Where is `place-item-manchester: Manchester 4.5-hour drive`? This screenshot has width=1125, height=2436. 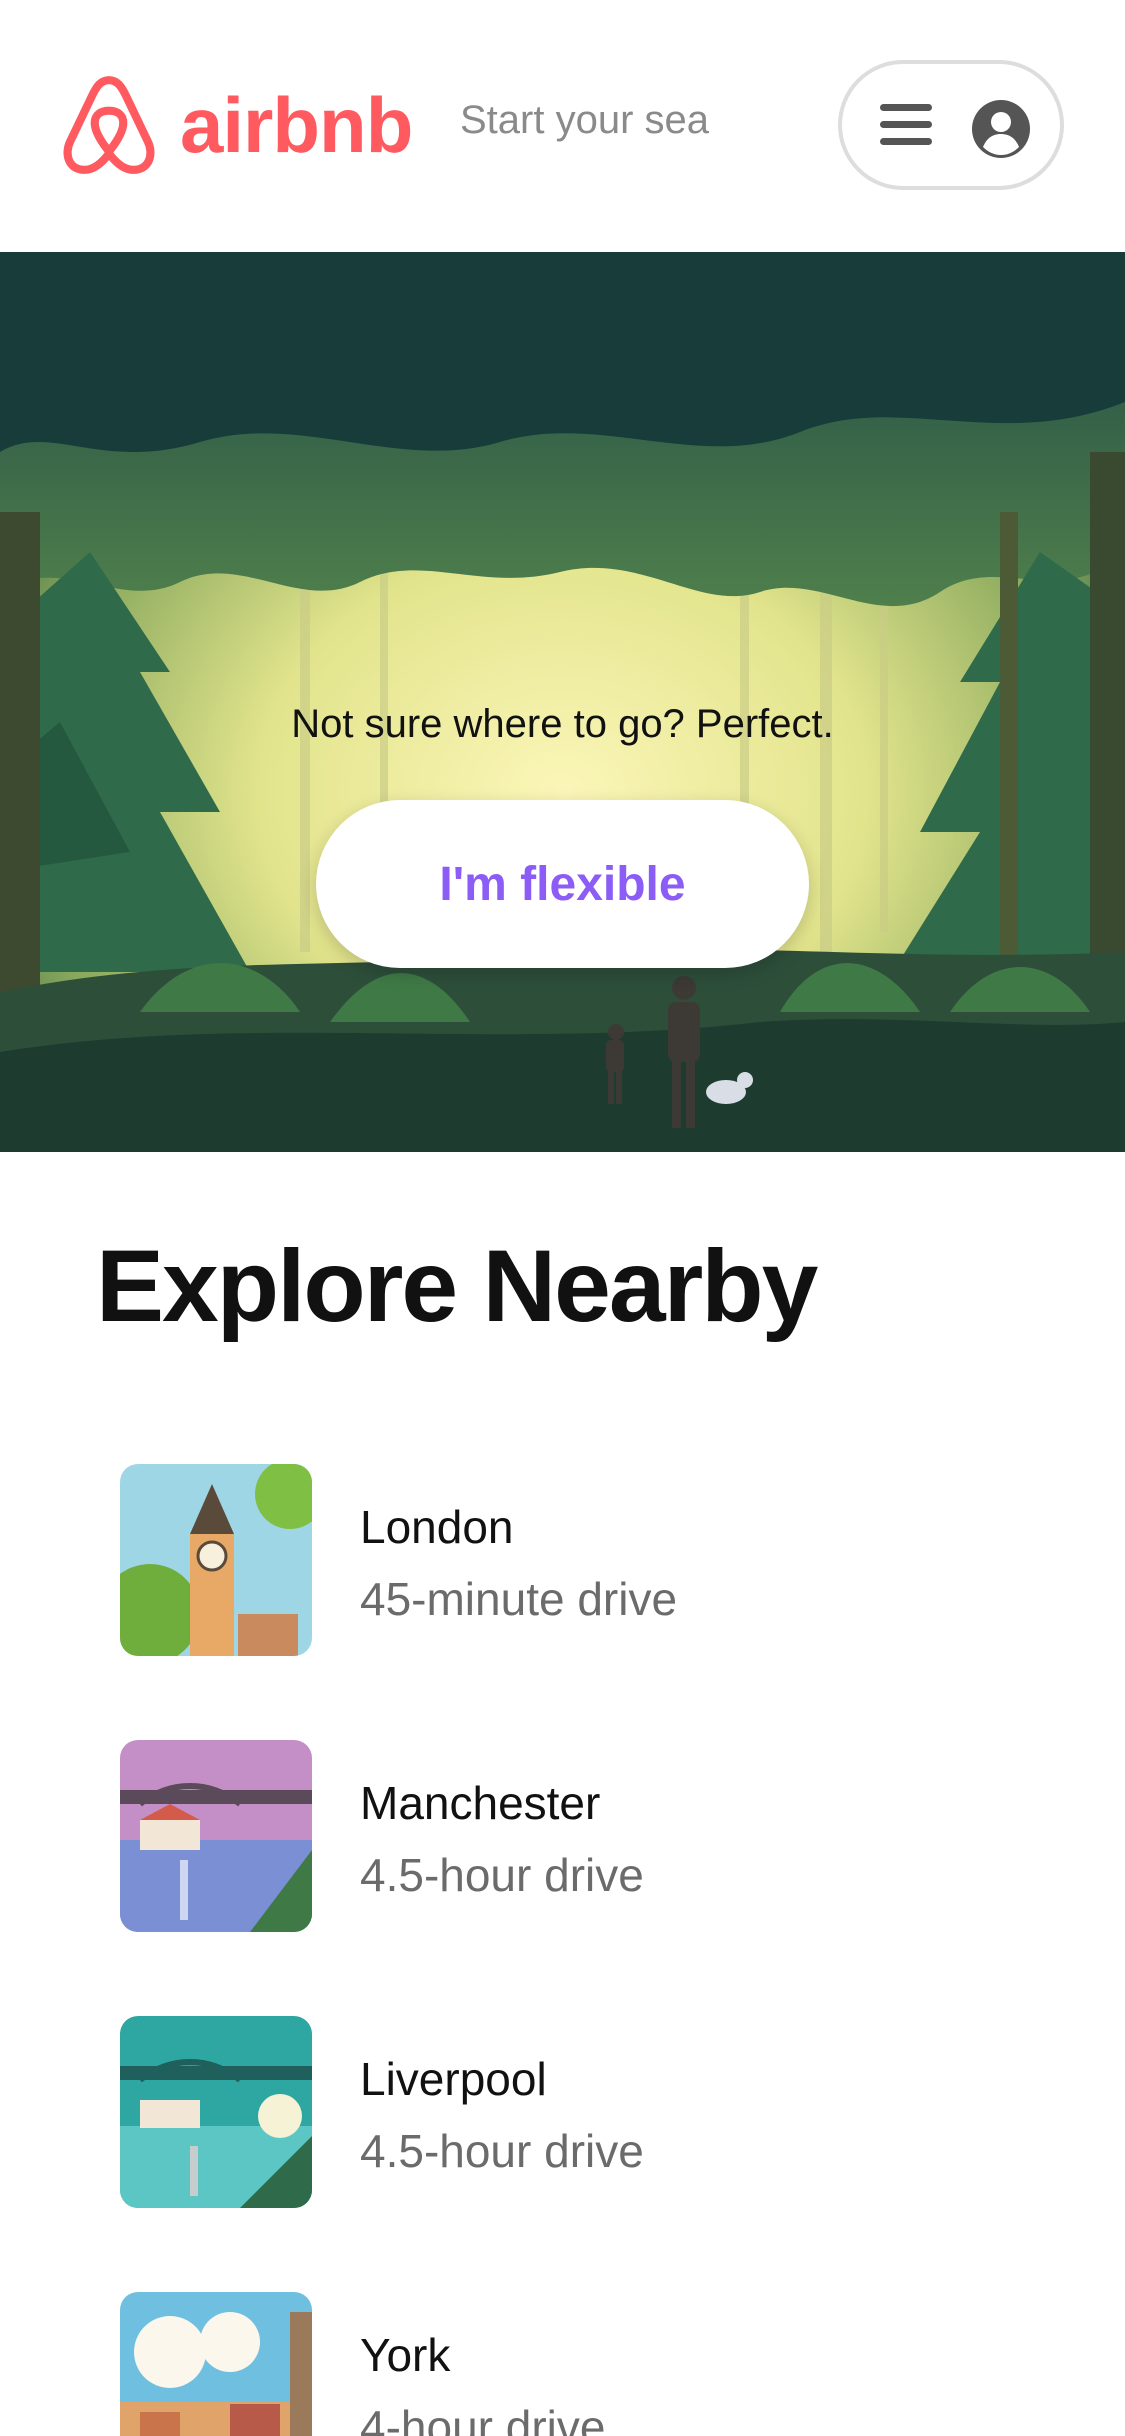 place-item-manchester: Manchester 4.5-hour drive is located at coordinates (570, 1836).